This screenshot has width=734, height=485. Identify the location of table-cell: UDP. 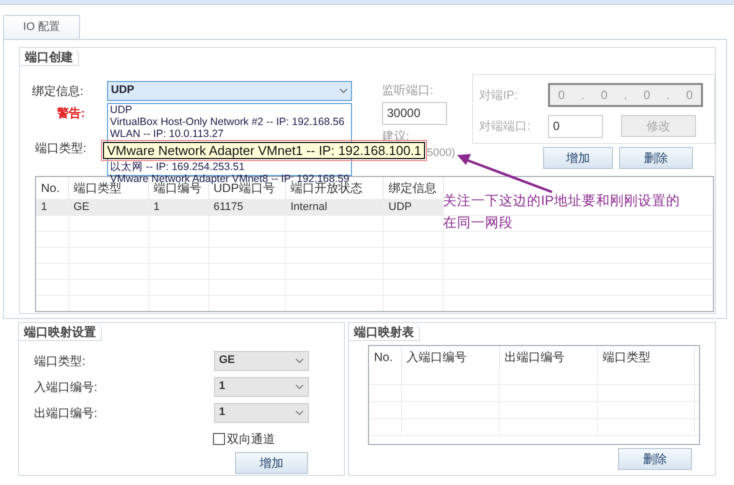
(413, 207).